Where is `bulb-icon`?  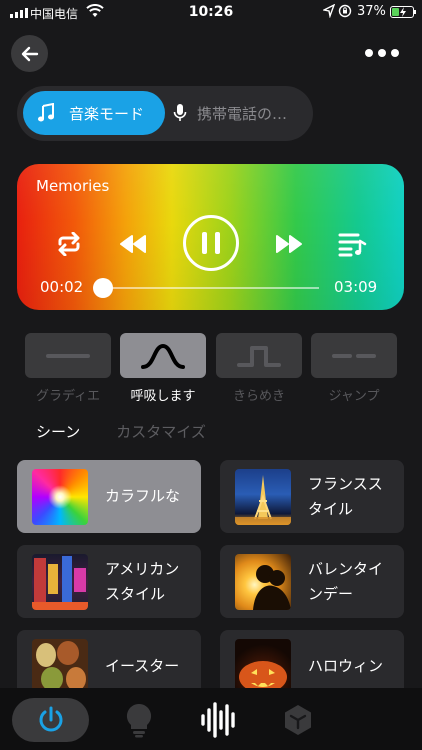 bulb-icon is located at coordinates (139, 720).